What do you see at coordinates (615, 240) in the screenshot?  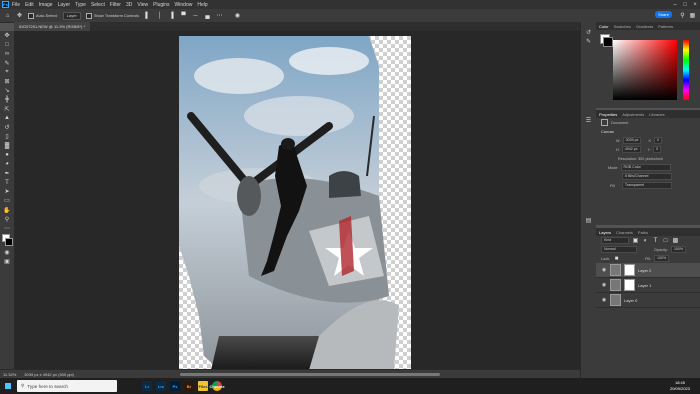 I see `kind-filter-dropdown: Kind` at bounding box center [615, 240].